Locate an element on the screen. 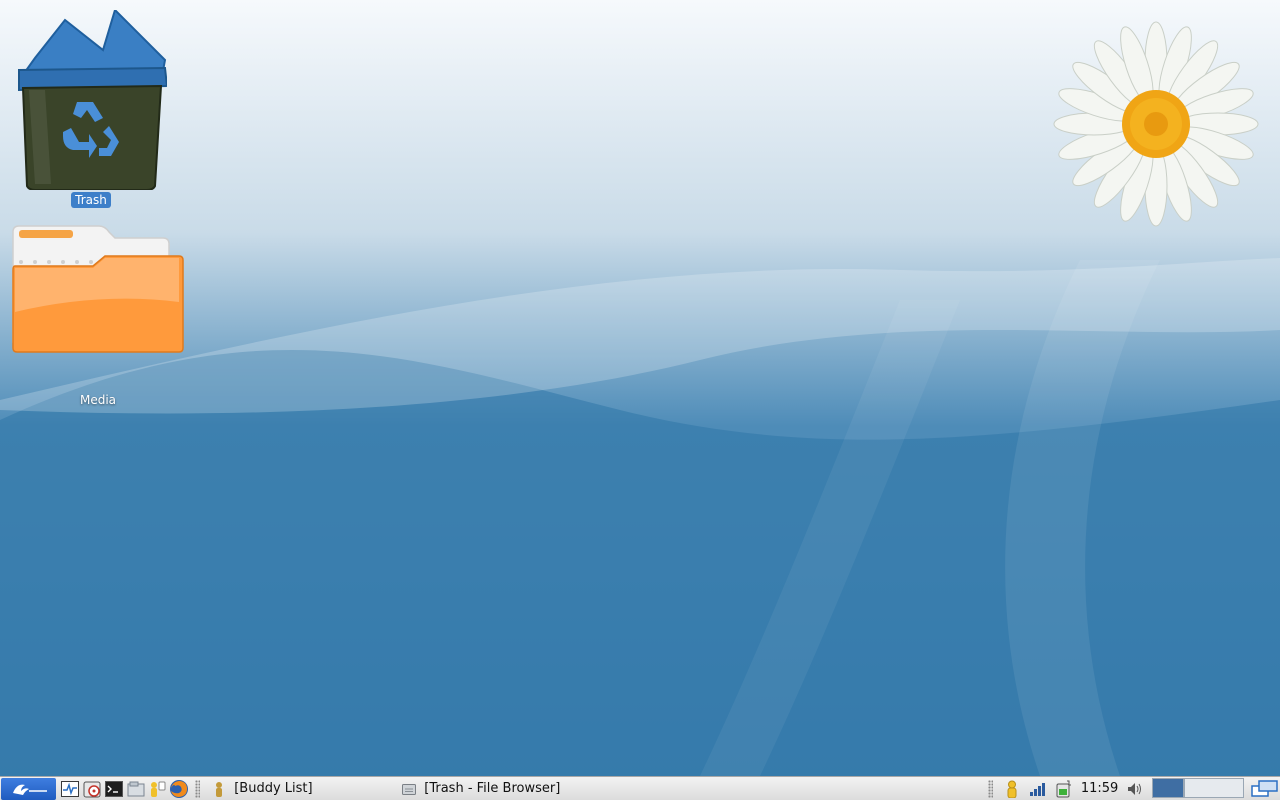 This screenshot has width=1280, height=800. disc-burner-icon is located at coordinates (92, 789).